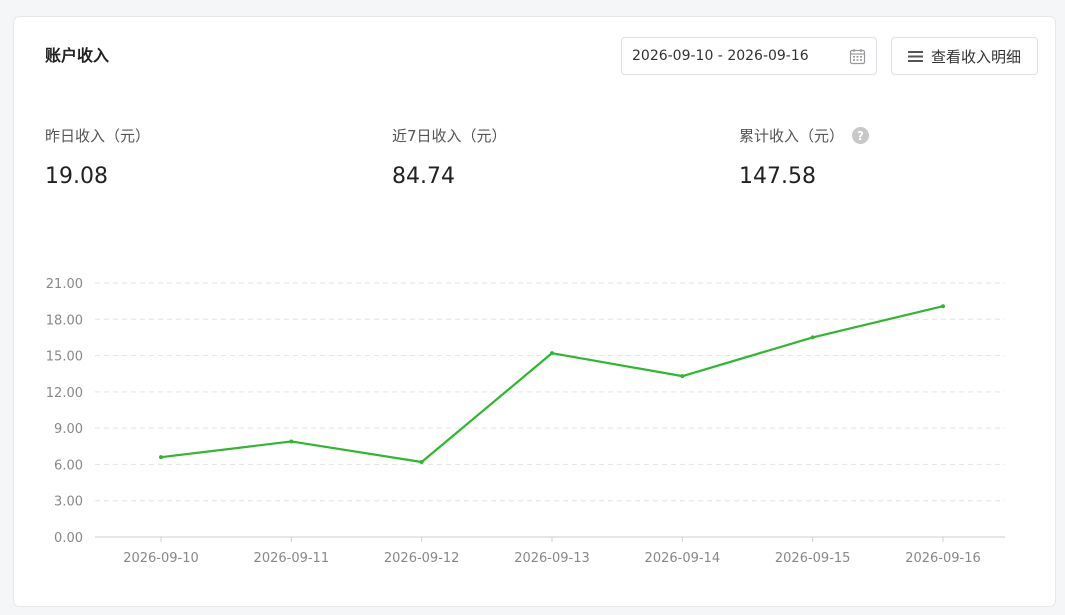 The height and width of the screenshot is (615, 1065). What do you see at coordinates (292, 558) in the screenshot?
I see `x-tick-label: 2026-09-11` at bounding box center [292, 558].